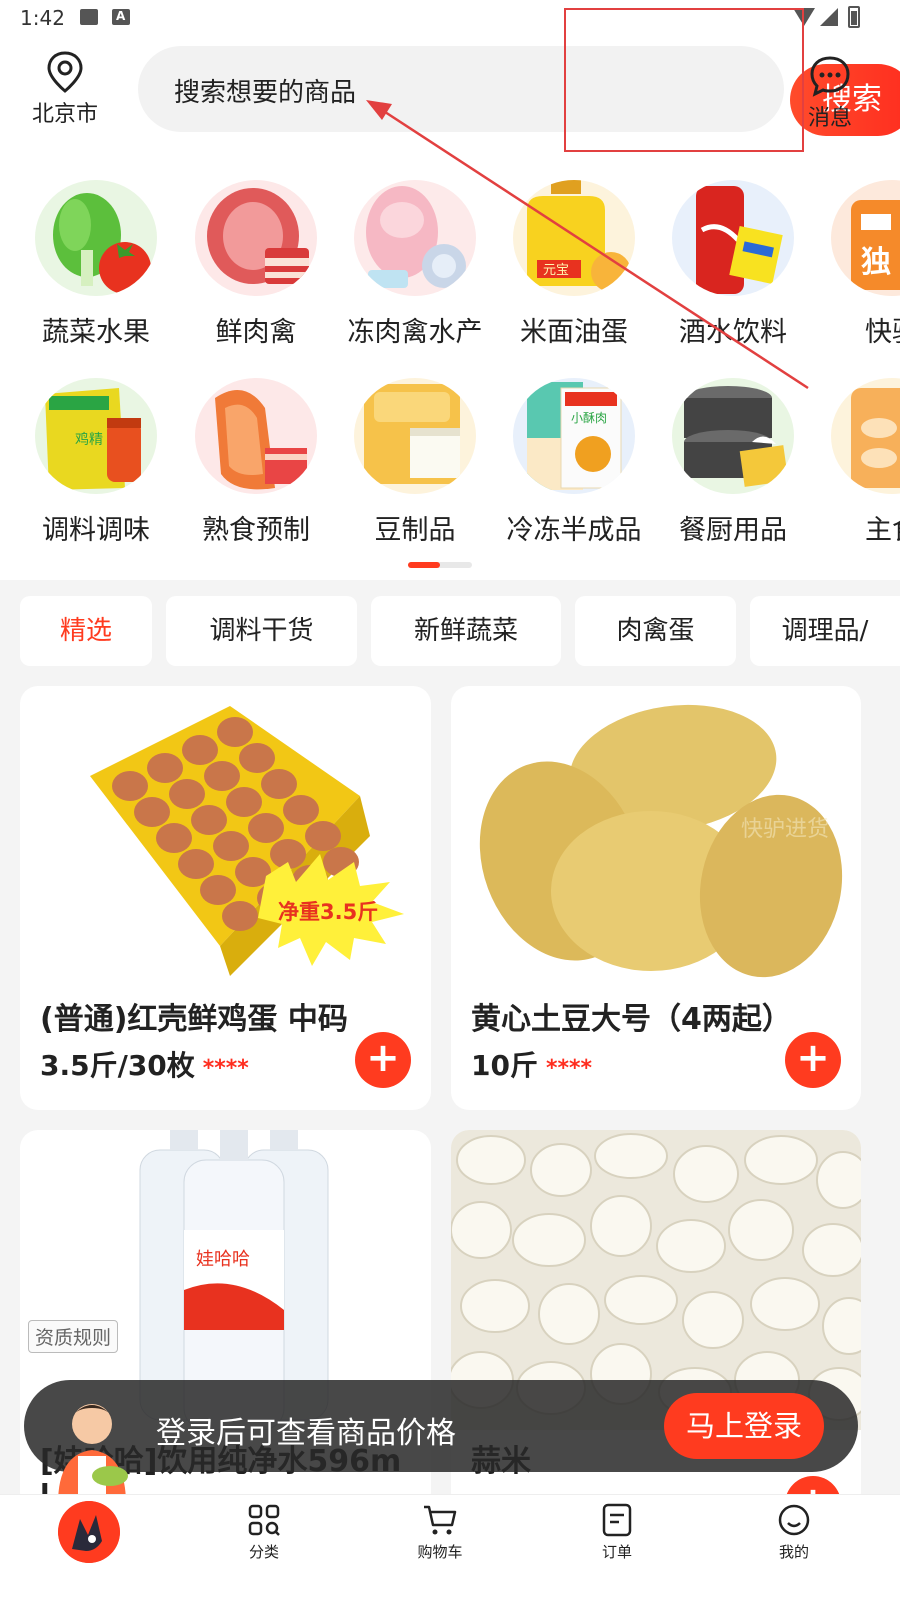 This screenshot has height=1600, width=900. I want to click on category-label: 餐厨用品, so click(733, 530).